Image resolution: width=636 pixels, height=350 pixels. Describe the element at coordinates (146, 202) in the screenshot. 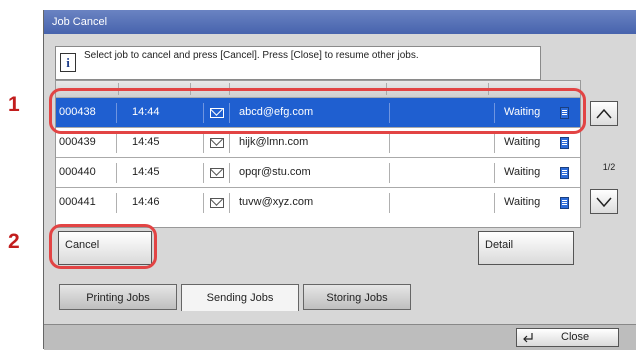

I see `job-time: 14:46` at that location.